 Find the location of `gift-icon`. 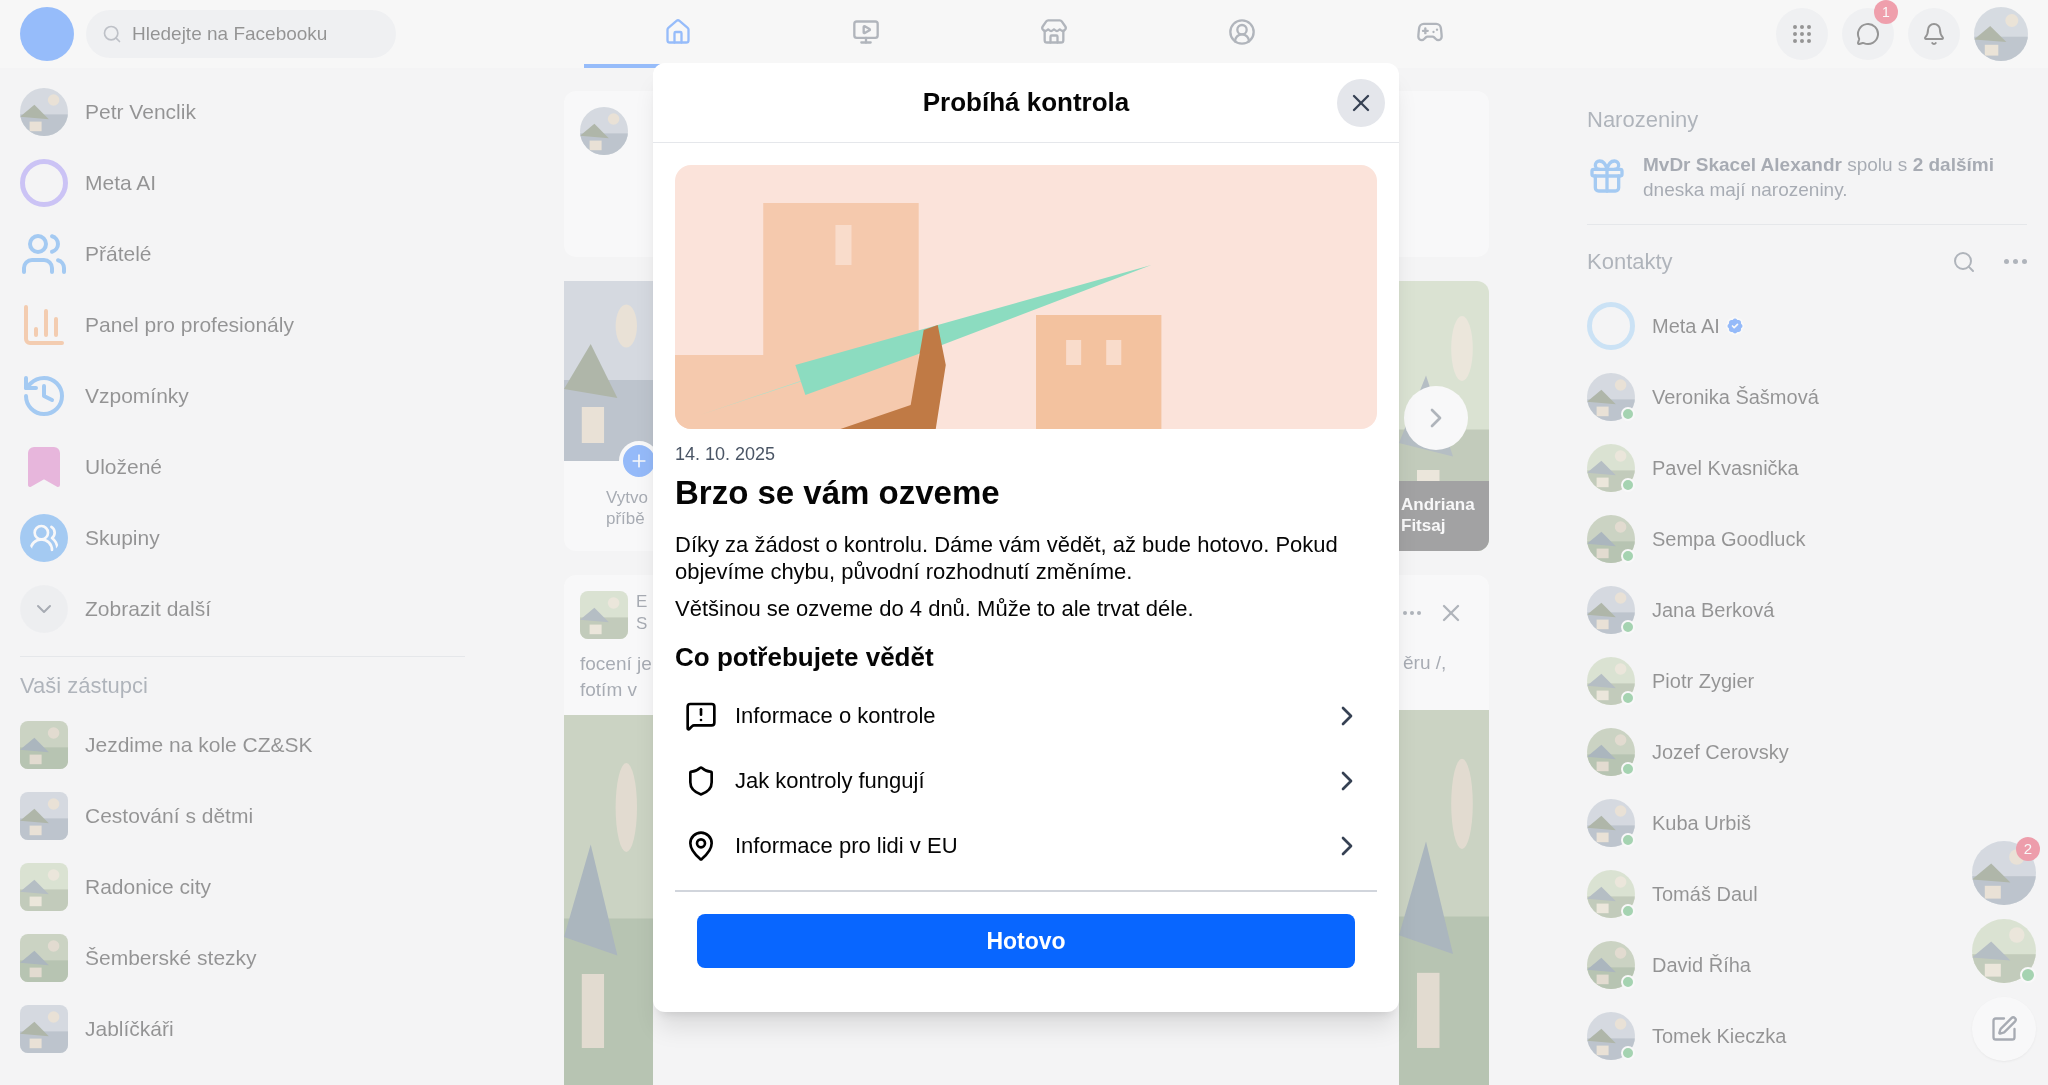

gift-icon is located at coordinates (1607, 176).